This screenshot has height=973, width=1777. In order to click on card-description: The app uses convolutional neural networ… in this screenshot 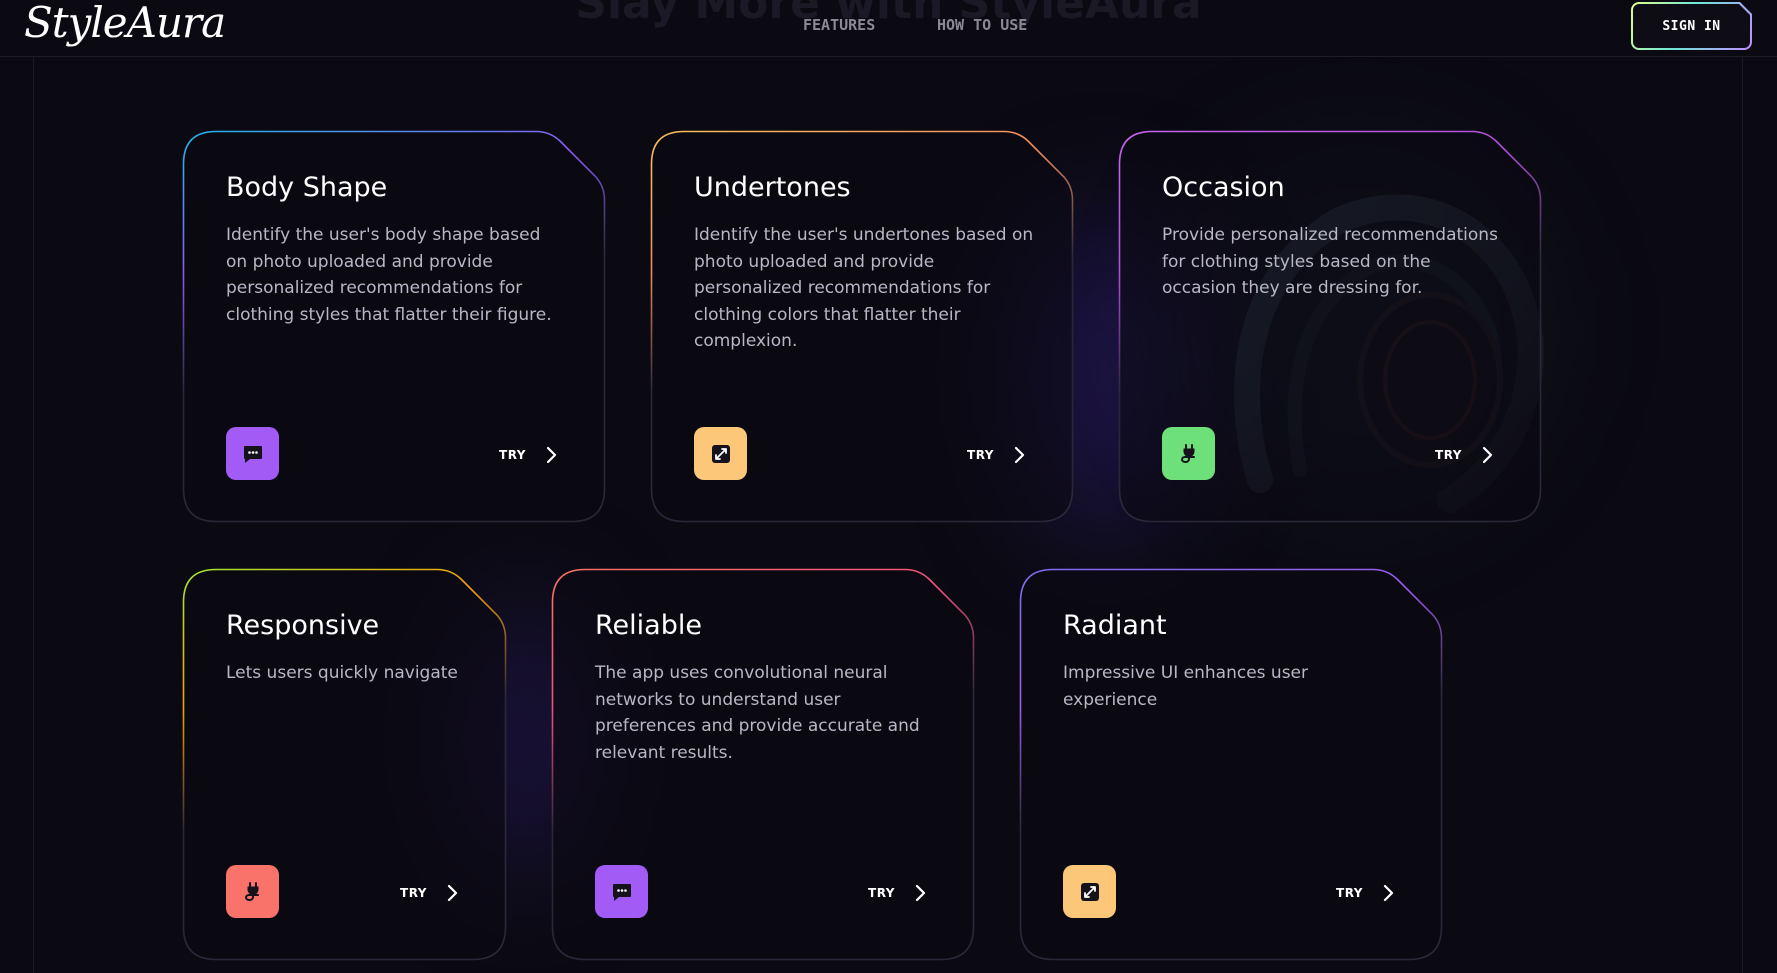, I will do `click(757, 713)`.